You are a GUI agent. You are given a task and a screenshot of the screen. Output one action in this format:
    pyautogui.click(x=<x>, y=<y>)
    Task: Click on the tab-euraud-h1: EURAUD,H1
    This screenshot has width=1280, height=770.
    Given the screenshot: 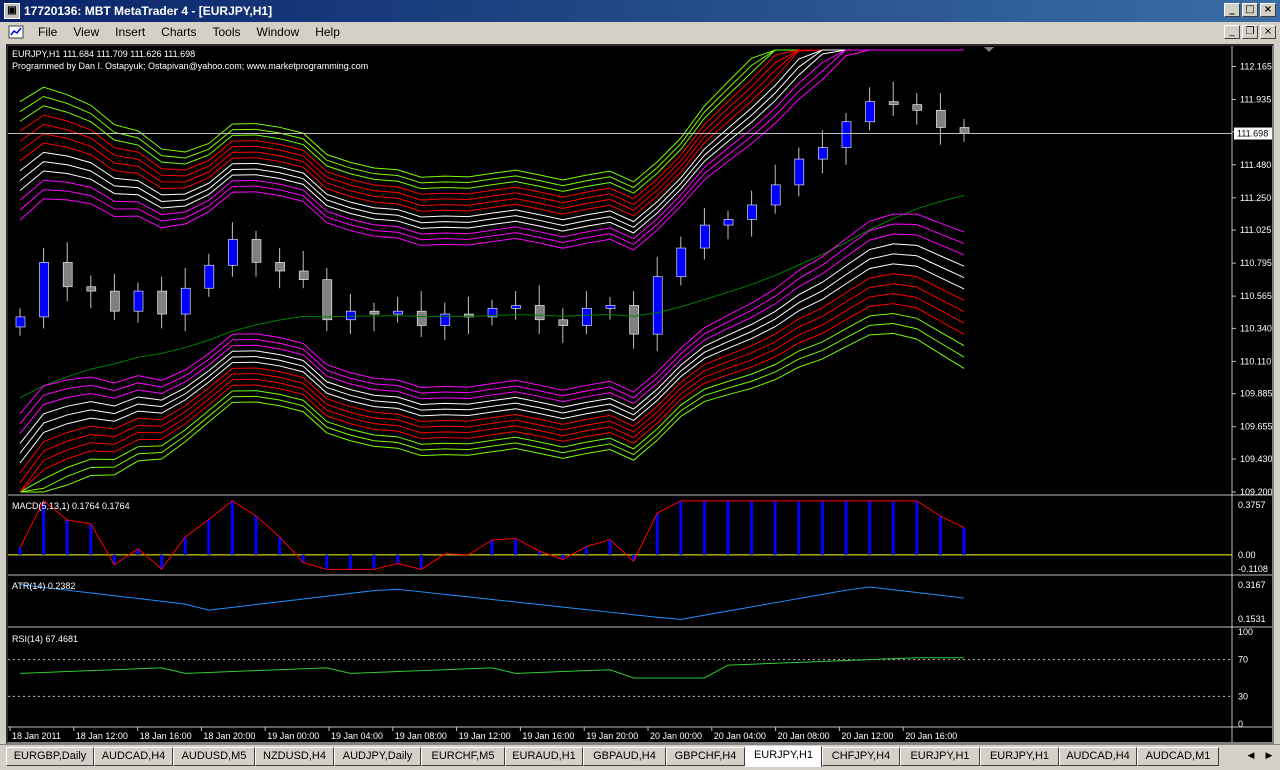 What is the action you would take?
    pyautogui.click(x=544, y=756)
    